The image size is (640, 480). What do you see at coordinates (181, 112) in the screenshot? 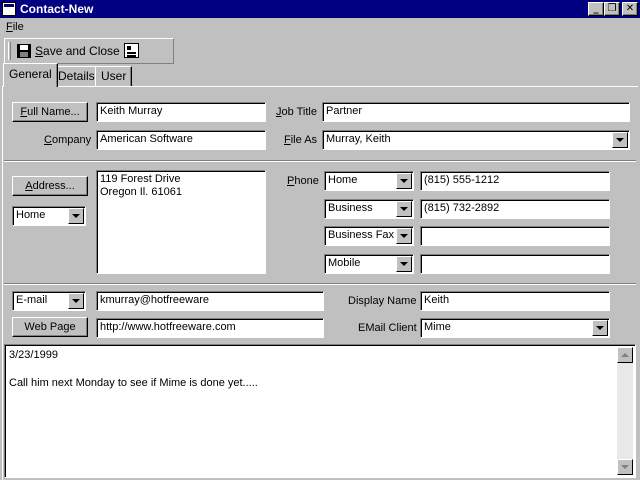
I see `full-name-field: Keith Murray` at bounding box center [181, 112].